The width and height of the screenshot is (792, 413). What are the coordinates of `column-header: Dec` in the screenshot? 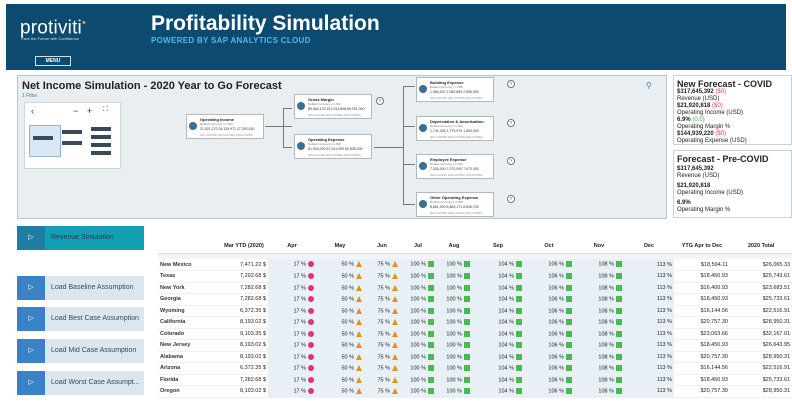 It's located at (649, 246).